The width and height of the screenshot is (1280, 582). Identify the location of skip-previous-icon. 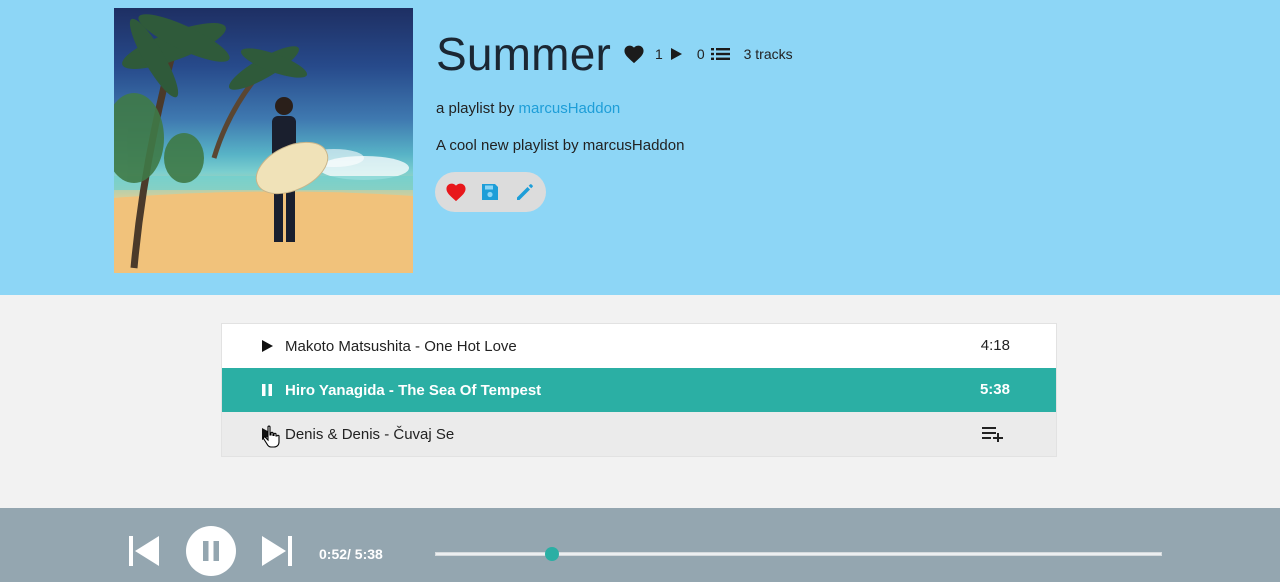
(144, 551).